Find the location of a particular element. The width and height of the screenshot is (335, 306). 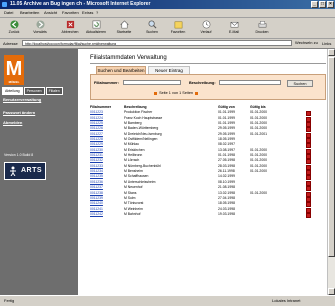

logo-letter: M is located at coordinates (14, 69).